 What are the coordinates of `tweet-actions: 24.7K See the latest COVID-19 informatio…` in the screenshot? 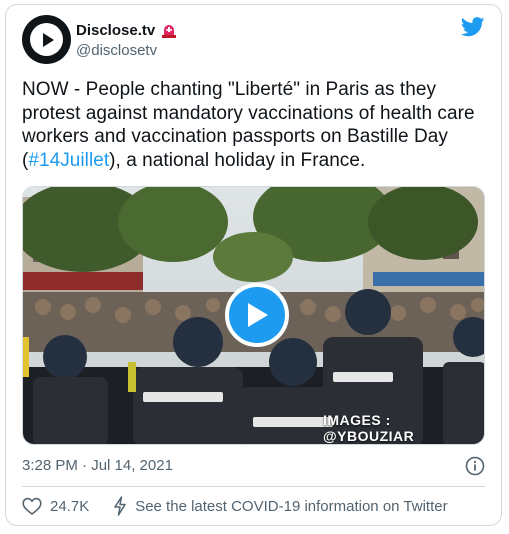 It's located at (235, 506).